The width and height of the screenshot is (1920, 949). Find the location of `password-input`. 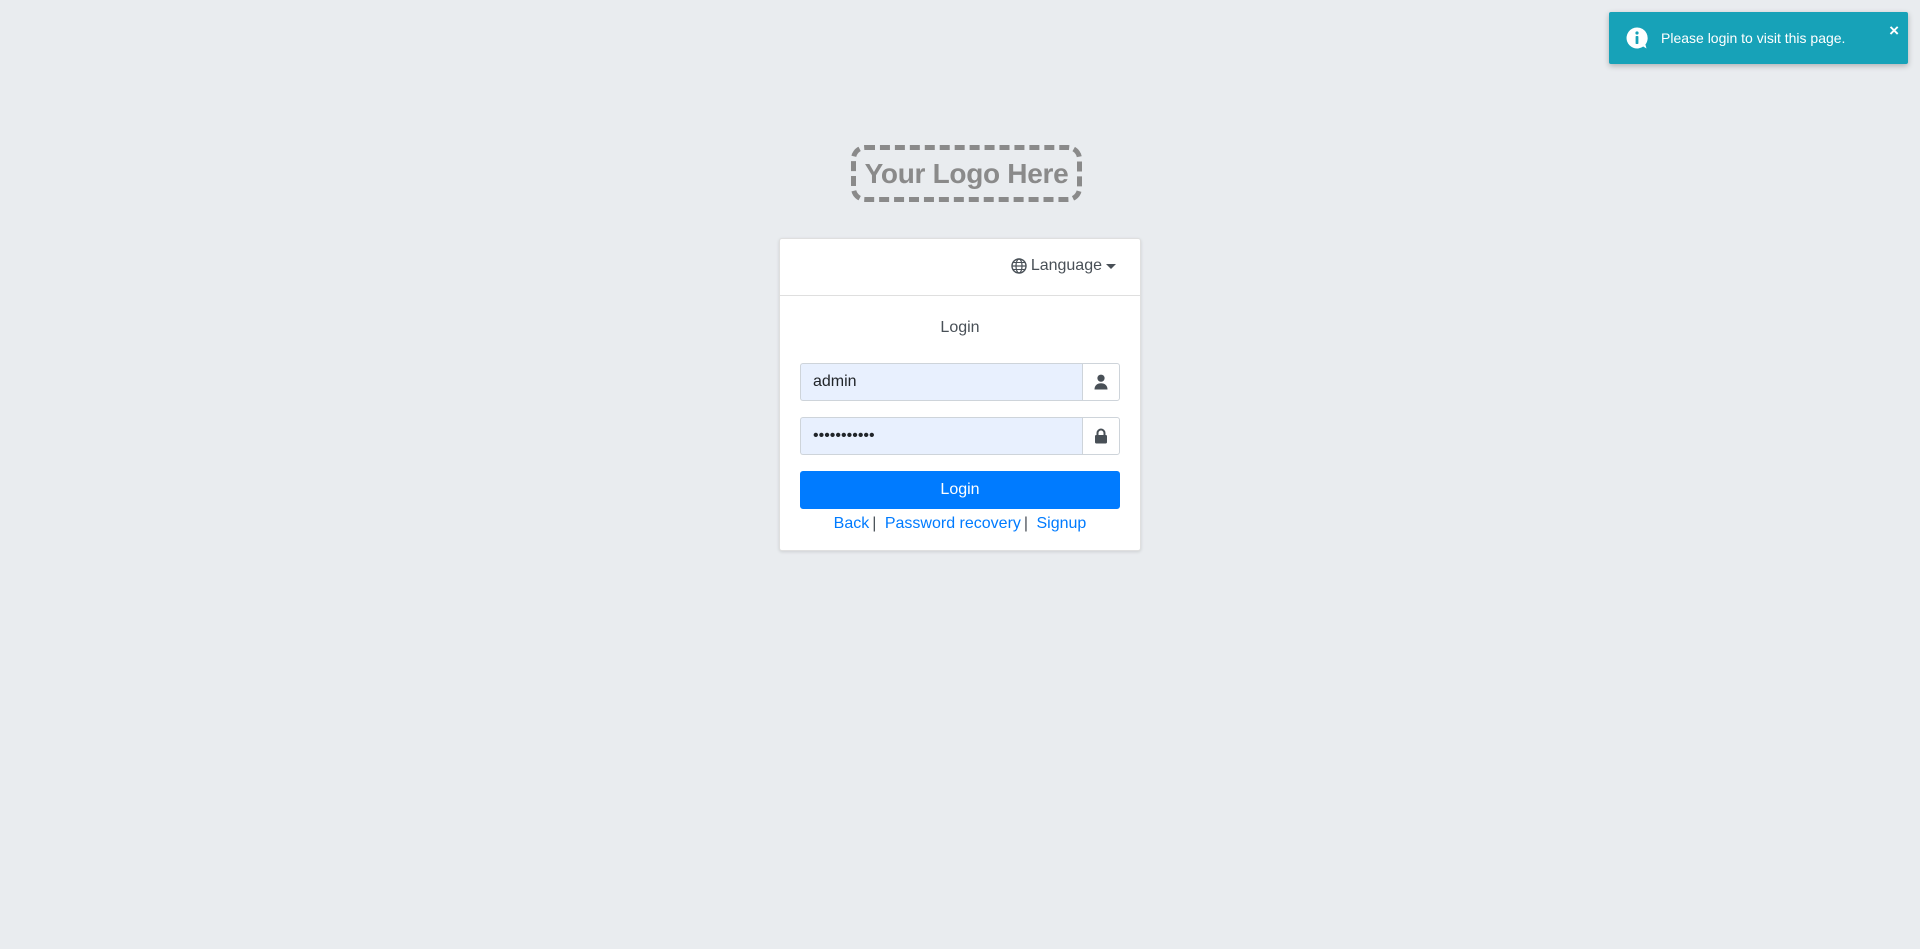

password-input is located at coordinates (941, 436).